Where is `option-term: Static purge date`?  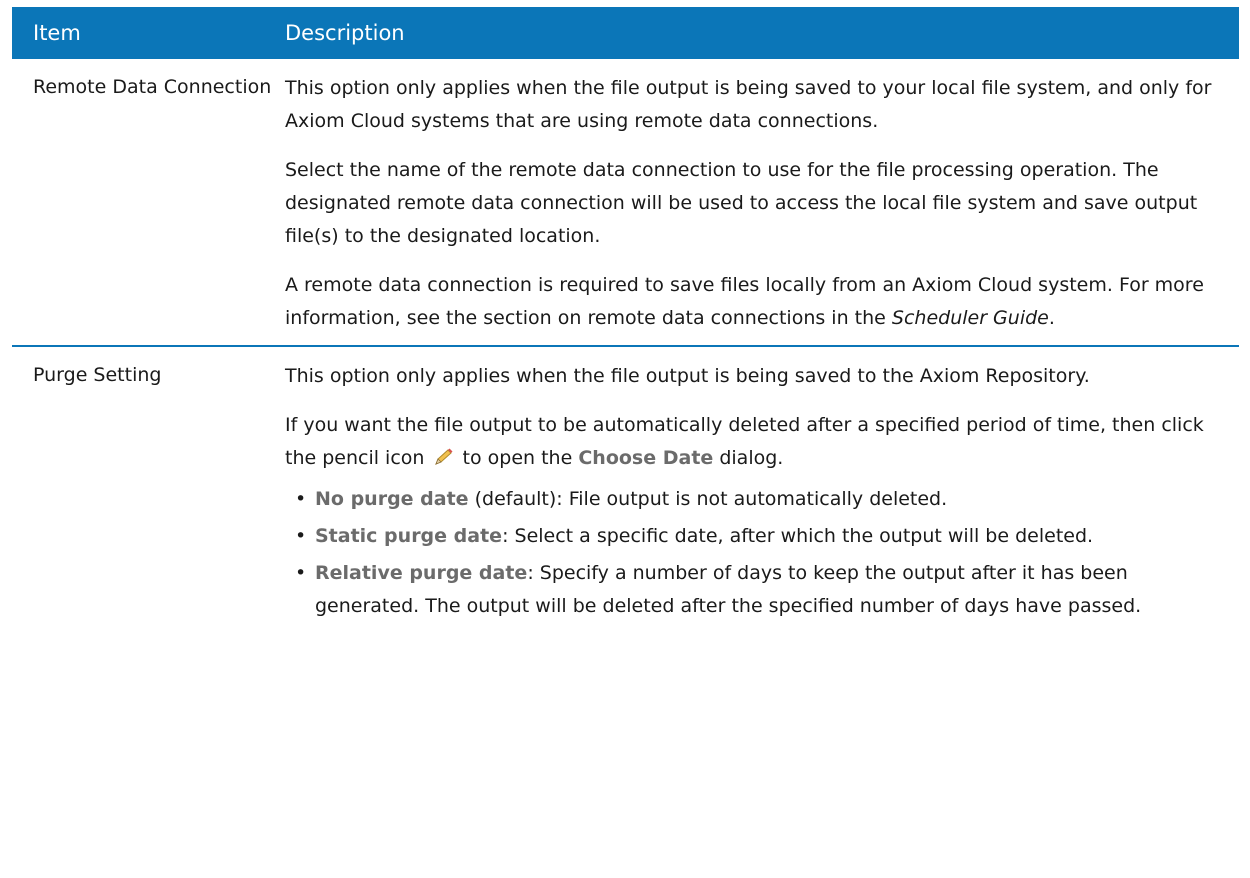
option-term: Static purge date is located at coordinates (409, 536).